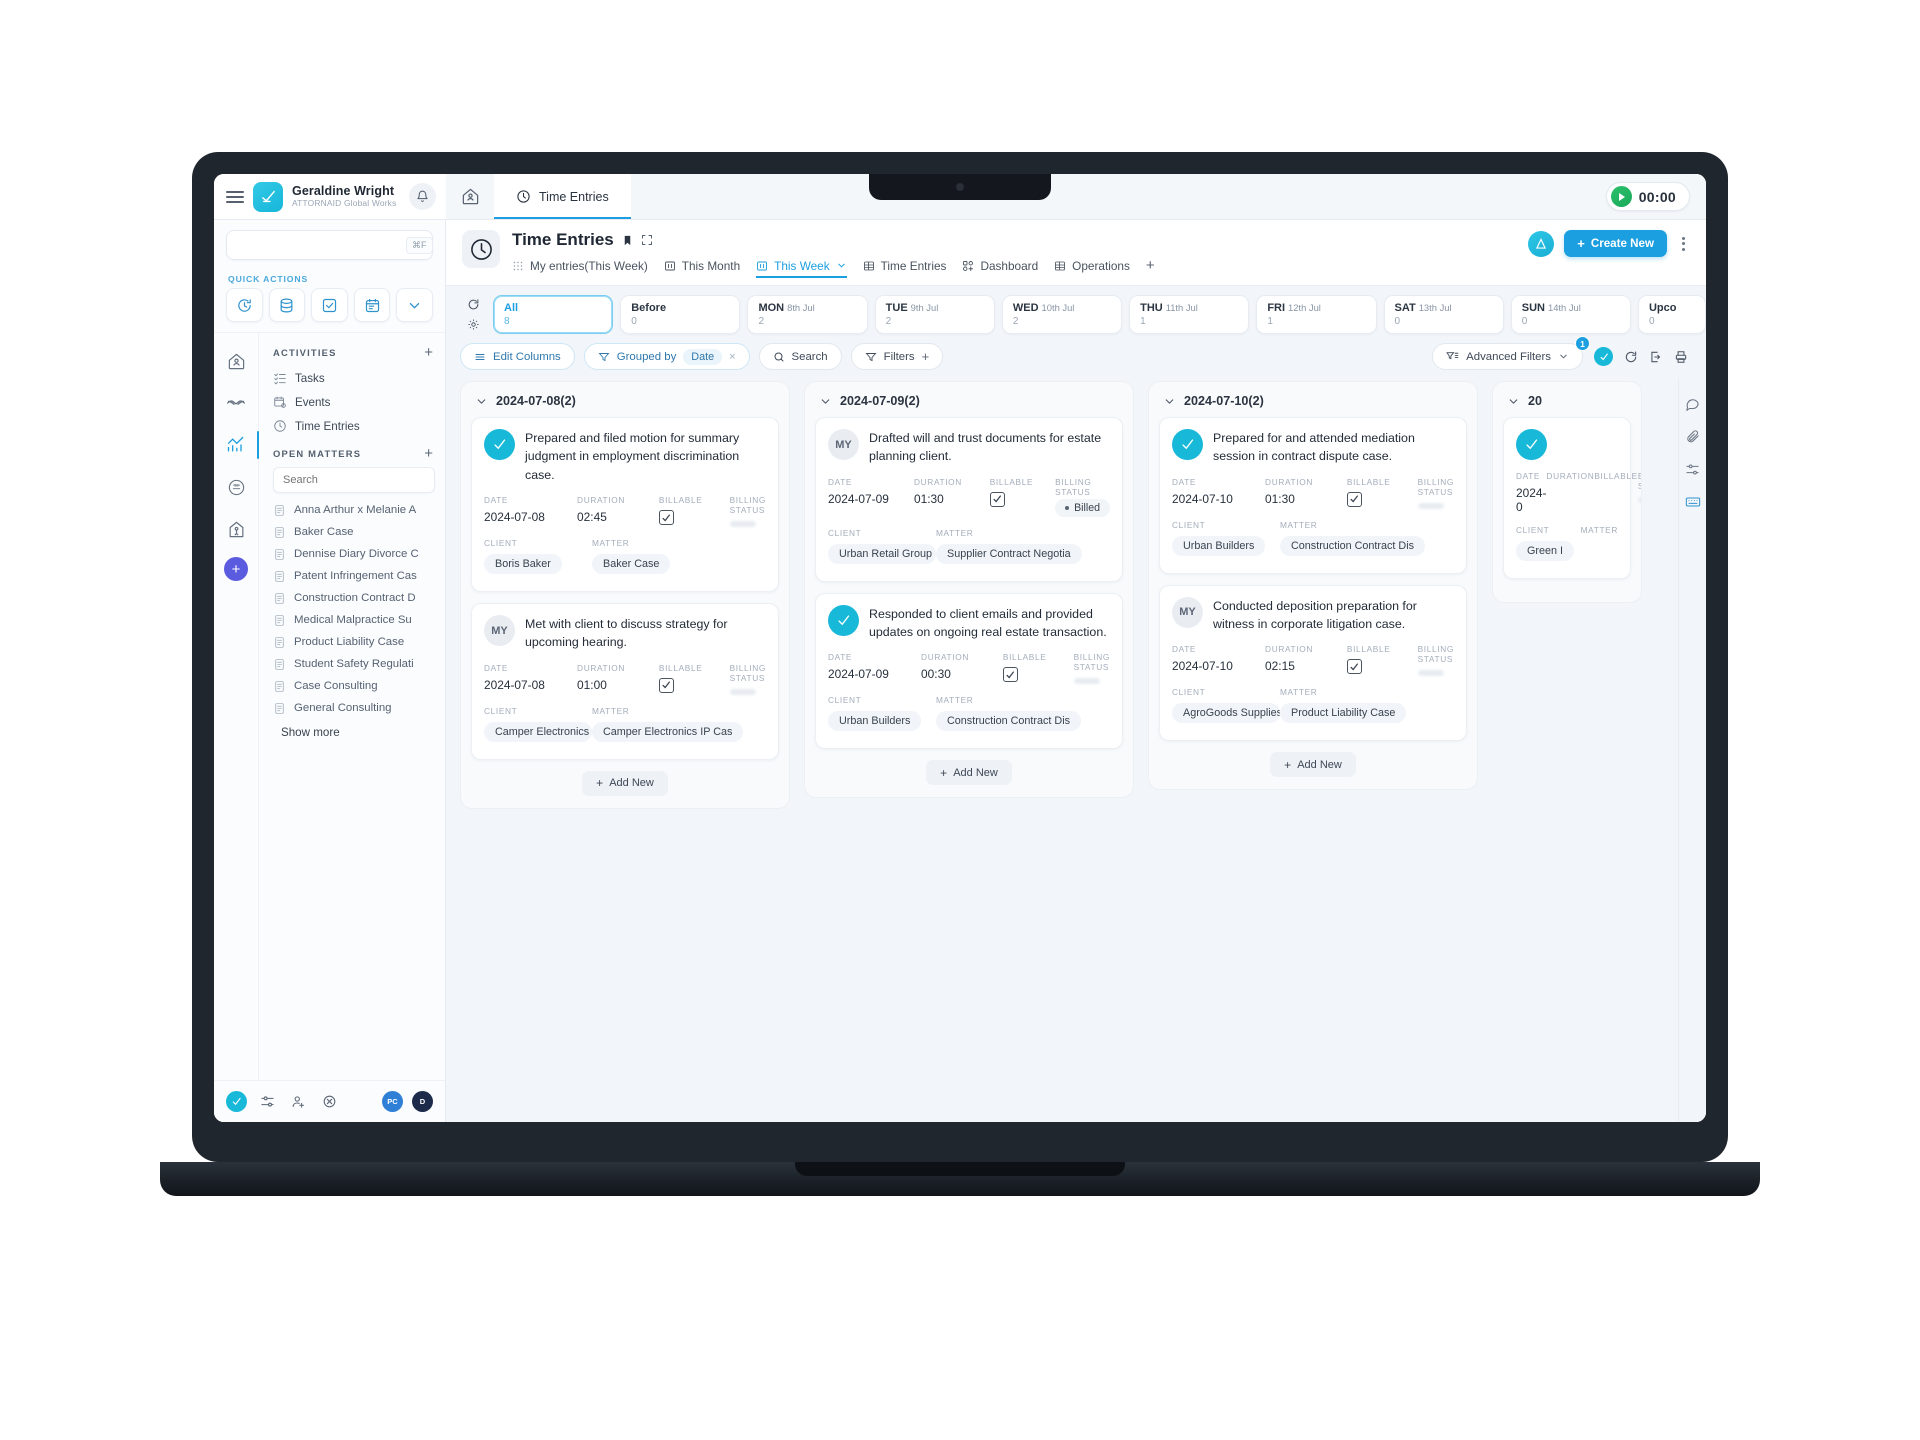  Describe the element at coordinates (428, 453) in the screenshot. I see `add-matter-button: +` at that location.